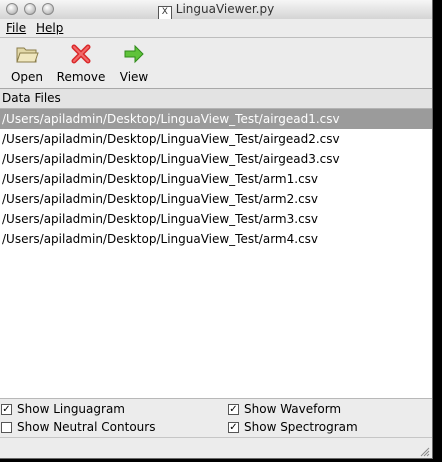  Describe the element at coordinates (81, 54) in the screenshot. I see `remove-x-icon` at that location.